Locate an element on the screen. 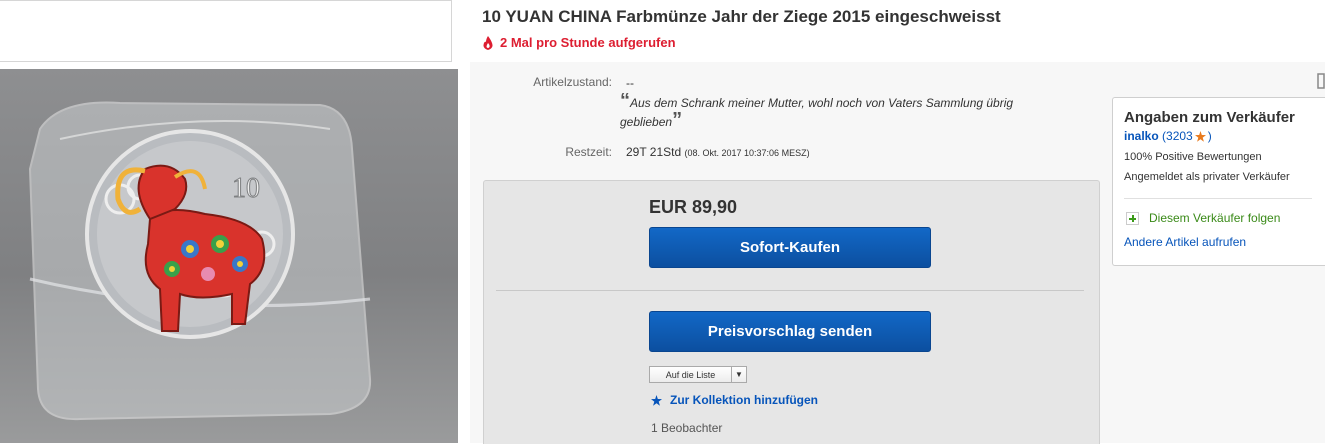 Image resolution: width=1325 pixels, height=444 pixels. remaining-time-label: Restzeit: is located at coordinates (588, 152).